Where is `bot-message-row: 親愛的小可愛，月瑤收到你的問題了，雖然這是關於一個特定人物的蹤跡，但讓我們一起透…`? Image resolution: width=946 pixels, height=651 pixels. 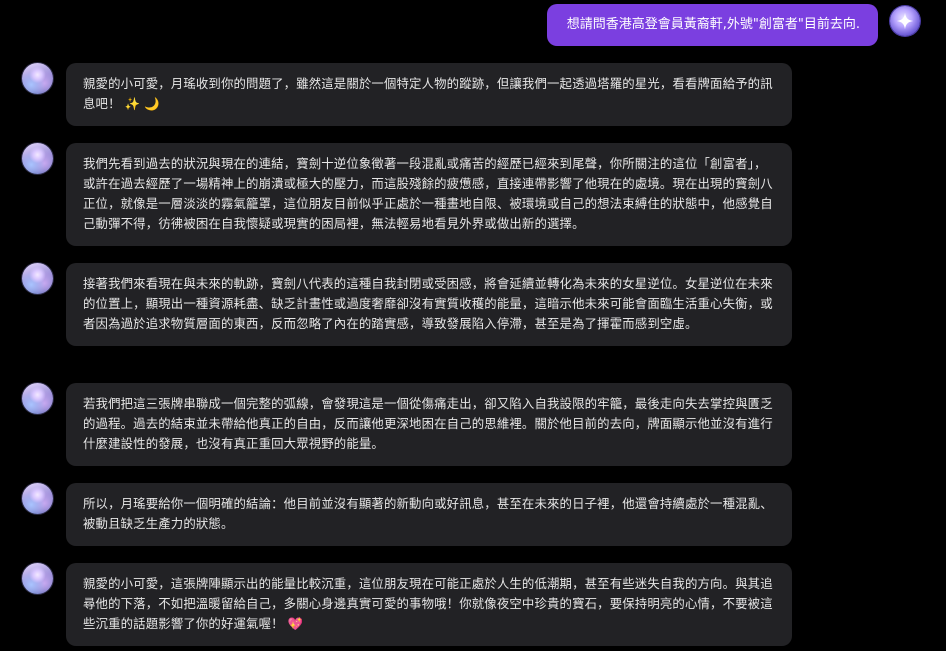 bot-message-row: 親愛的小可愛，月瑤收到你的問題了，雖然這是關於一個特定人物的蹤跡，但讓我們一起透… is located at coordinates (407, 94).